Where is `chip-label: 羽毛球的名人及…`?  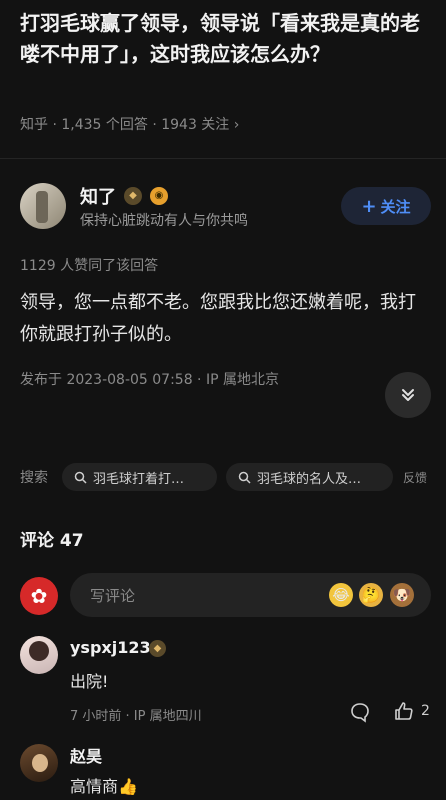 chip-label: 羽毛球的名人及… is located at coordinates (309, 479).